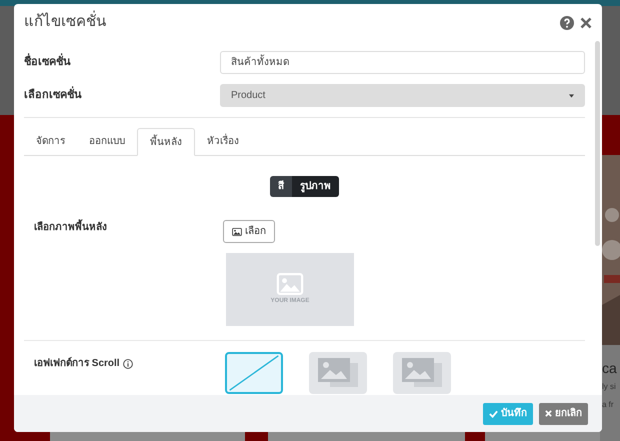 The width and height of the screenshot is (620, 441). I want to click on background-type-toggle: รูปภาพ, so click(315, 186).